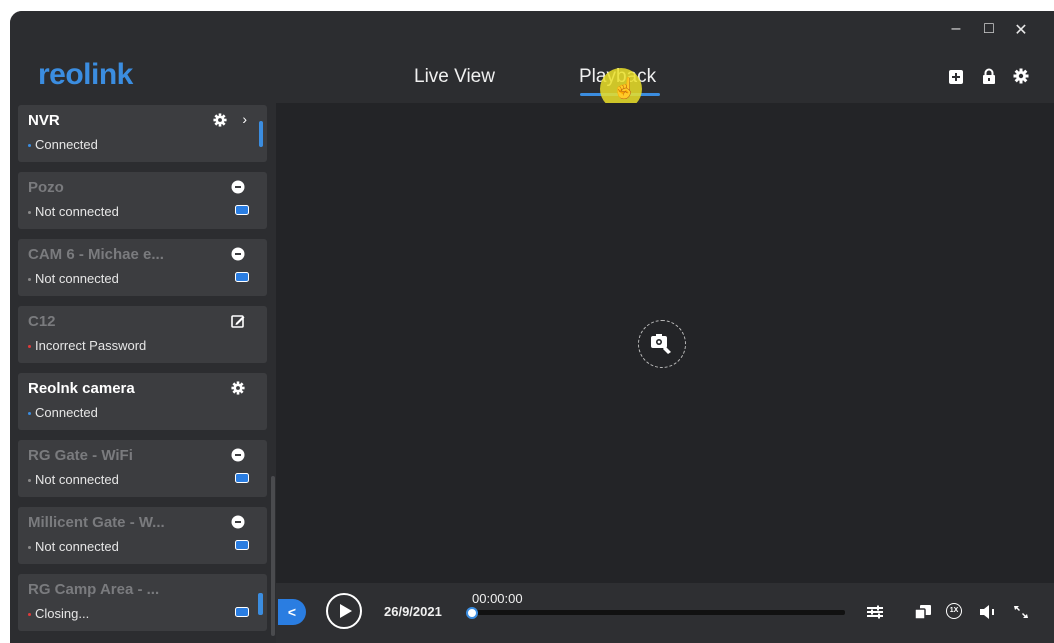 The width and height of the screenshot is (1054, 643). What do you see at coordinates (923, 612) in the screenshot?
I see `multi-window-icon` at bounding box center [923, 612].